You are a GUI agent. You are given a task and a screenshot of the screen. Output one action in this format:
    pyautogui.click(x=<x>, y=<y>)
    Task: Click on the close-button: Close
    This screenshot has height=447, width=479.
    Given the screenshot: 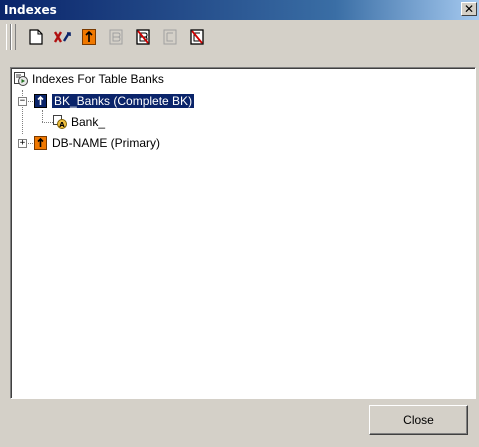 What is the action you would take?
    pyautogui.click(x=418, y=420)
    